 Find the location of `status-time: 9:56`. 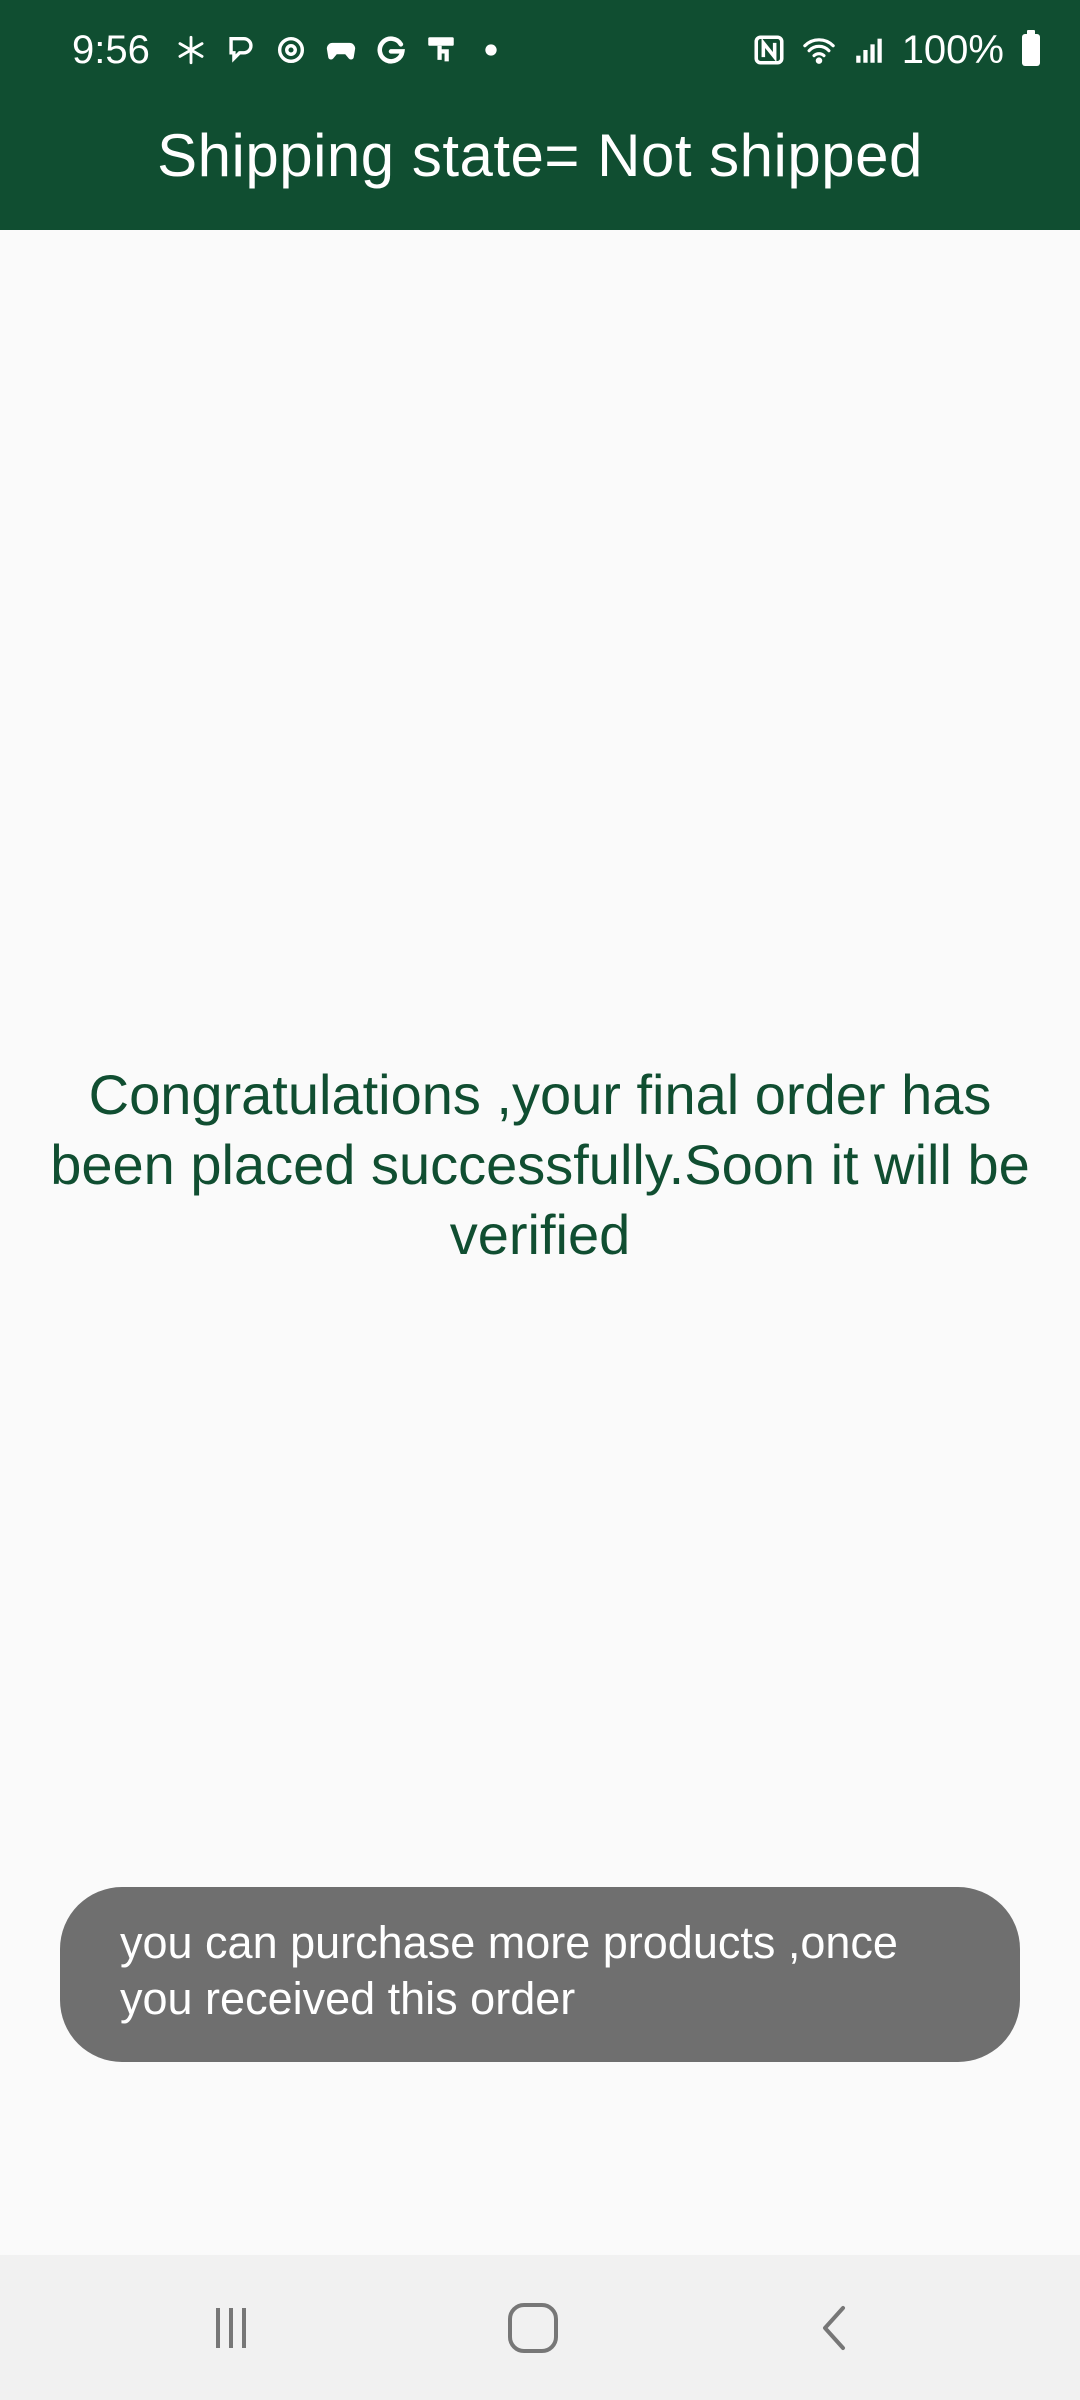

status-time: 9:56 is located at coordinates (111, 50).